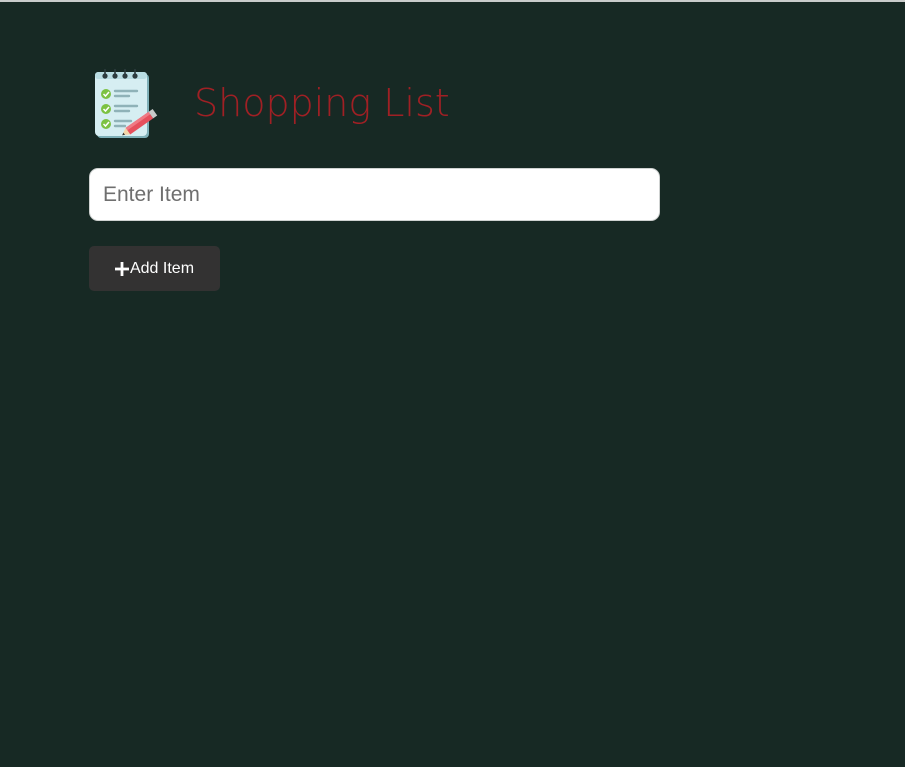 The width and height of the screenshot is (905, 767). I want to click on app-header: Shopping List, so click(374, 104).